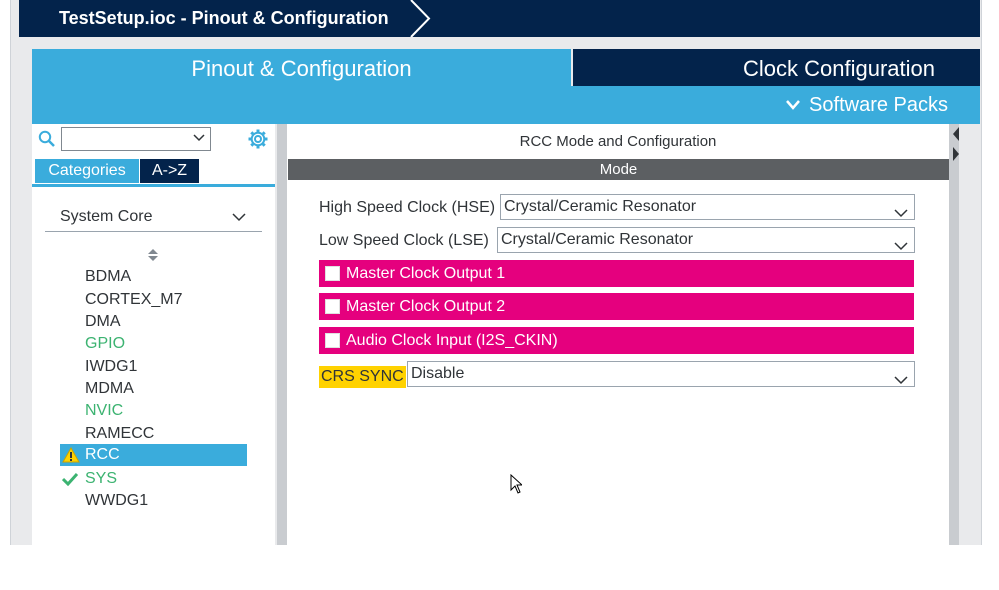 The image size is (999, 590). Describe the element at coordinates (153, 231) in the screenshot. I see `divider` at that location.